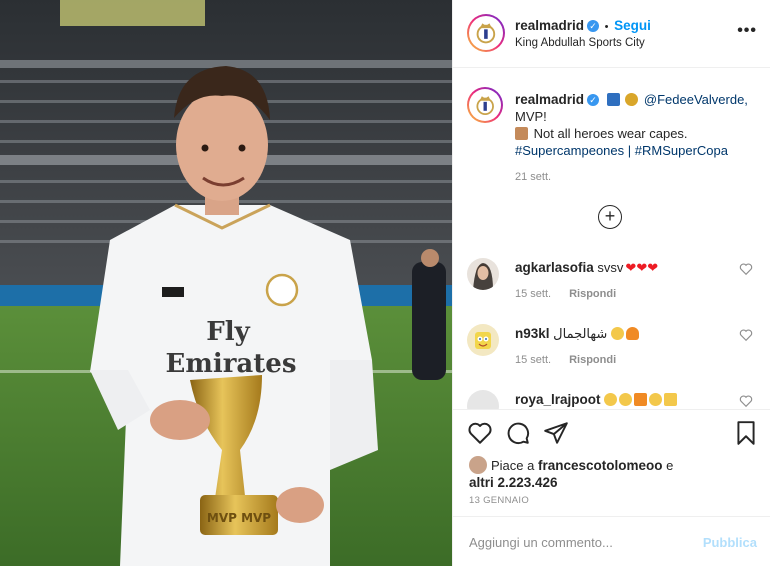 The width and height of the screenshot is (770, 566). What do you see at coordinates (532, 333) in the screenshot?
I see `comment-username: n93kl` at bounding box center [532, 333].